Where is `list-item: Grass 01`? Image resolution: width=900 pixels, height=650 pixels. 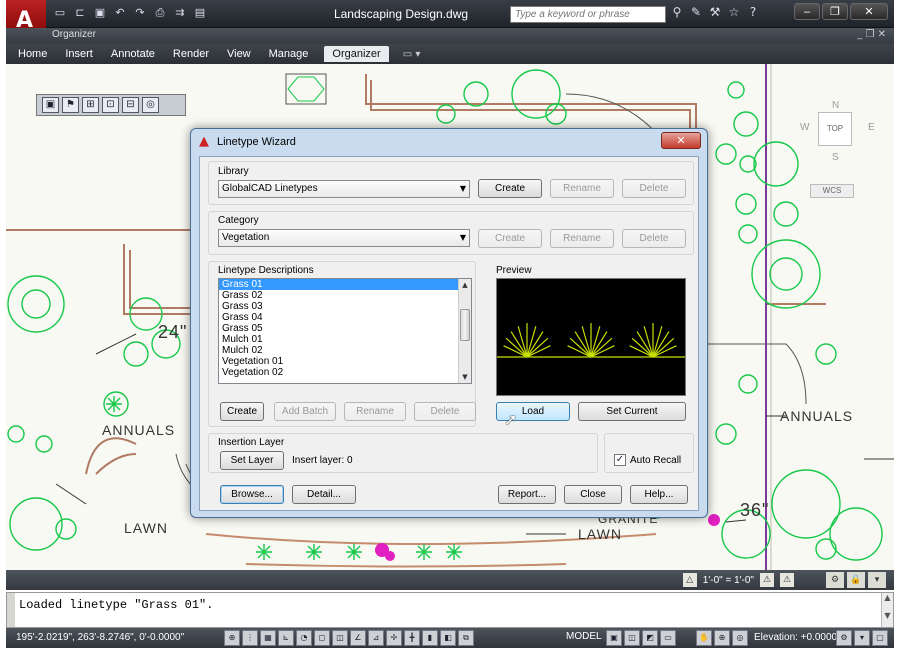 list-item: Grass 01 is located at coordinates (345, 284).